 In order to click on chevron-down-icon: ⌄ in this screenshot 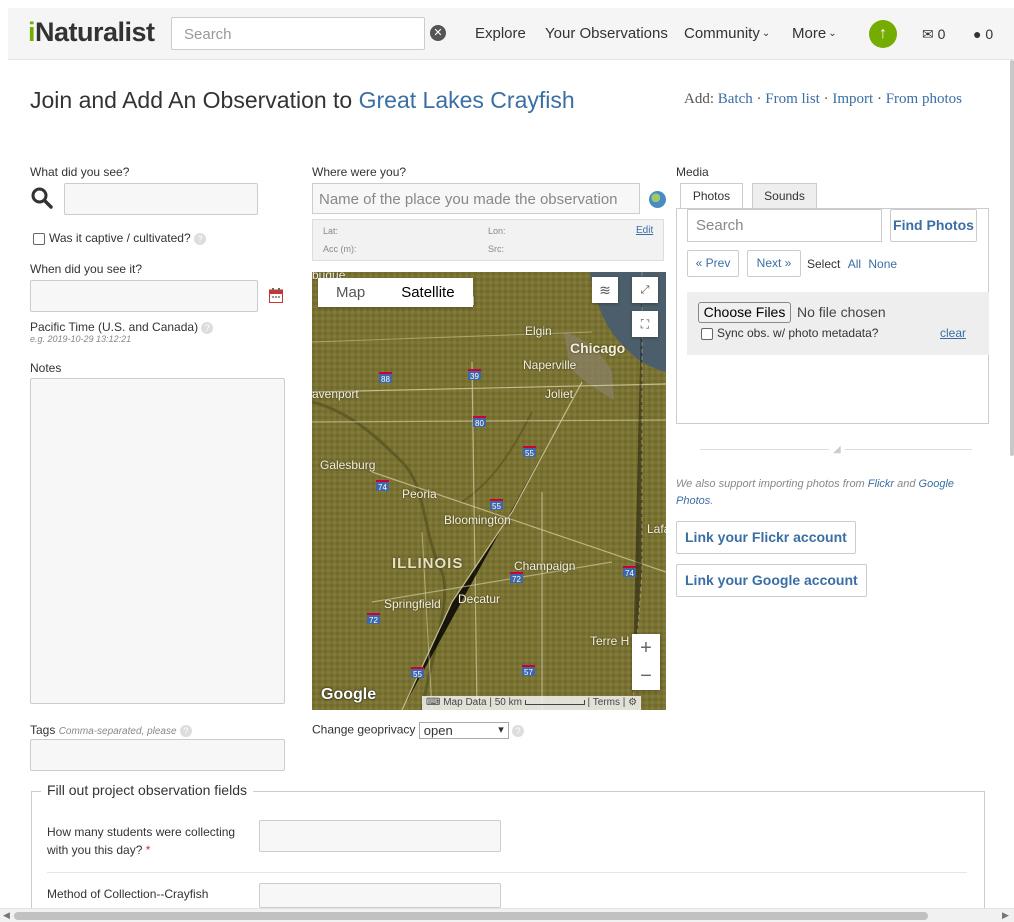, I will do `click(832, 33)`.